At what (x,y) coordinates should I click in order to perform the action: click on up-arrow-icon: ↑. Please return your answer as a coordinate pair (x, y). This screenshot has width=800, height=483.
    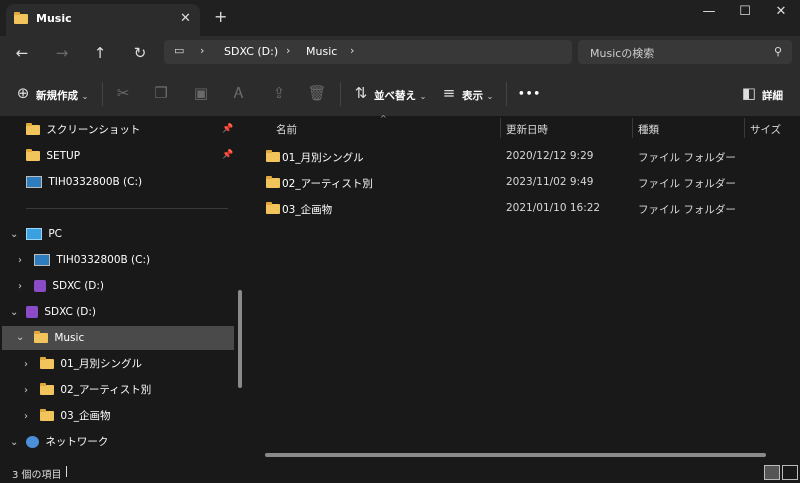
    Looking at the image, I should click on (100, 53).